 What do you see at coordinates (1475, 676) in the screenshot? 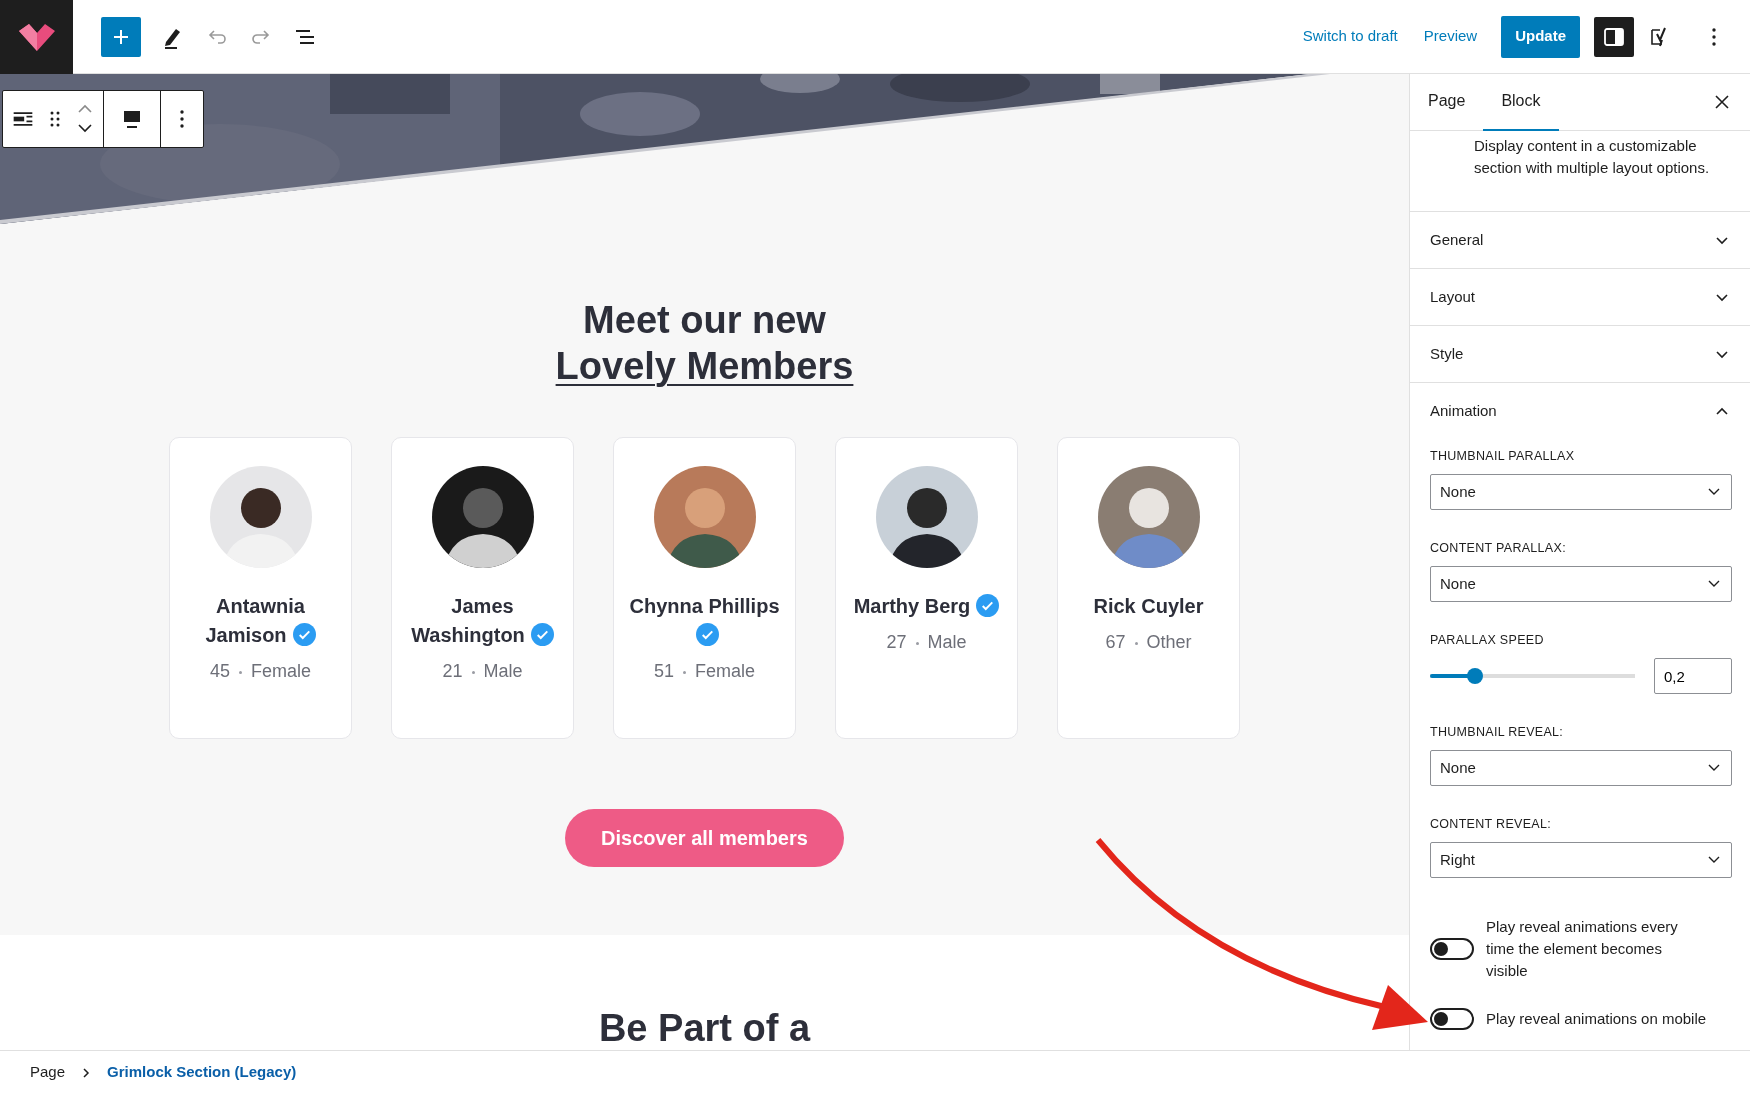
I see `slider-thumb` at bounding box center [1475, 676].